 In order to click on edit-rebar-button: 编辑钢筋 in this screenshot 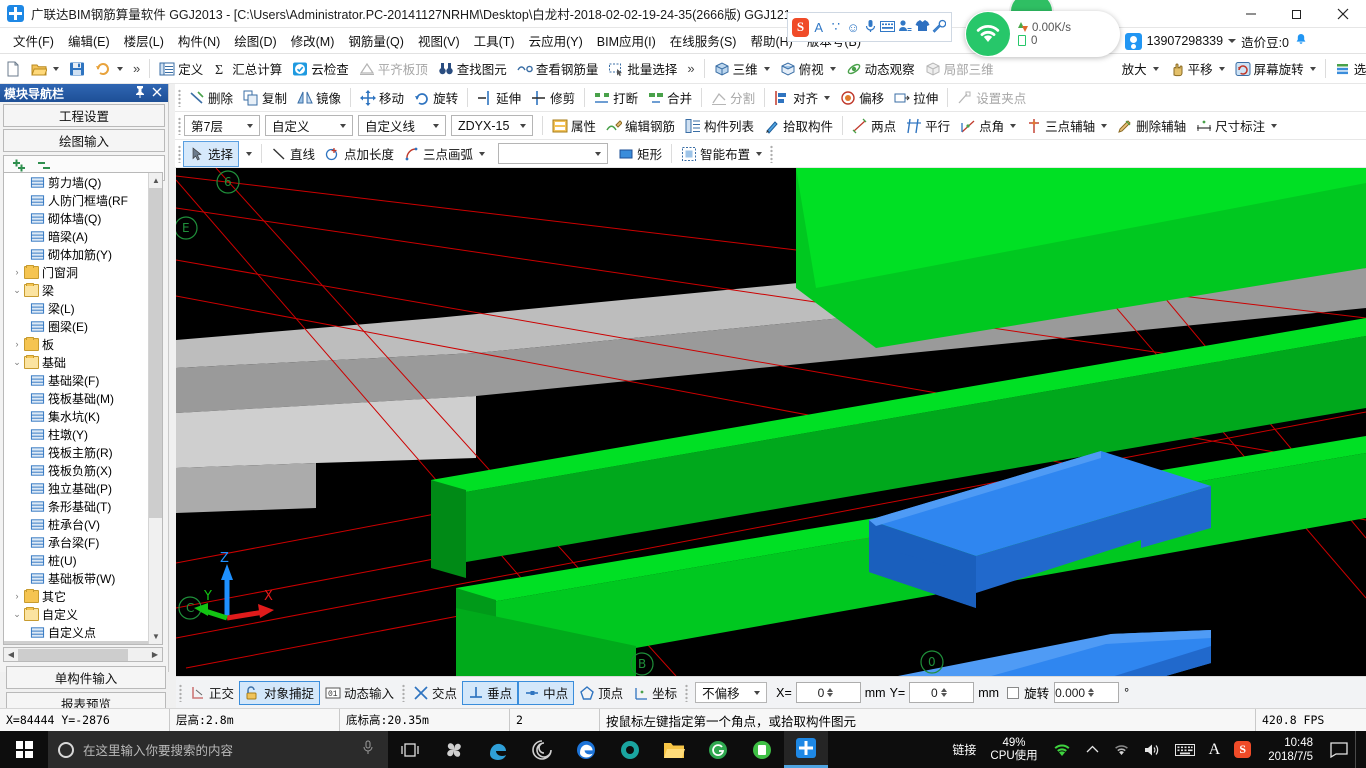, I will do `click(640, 126)`.